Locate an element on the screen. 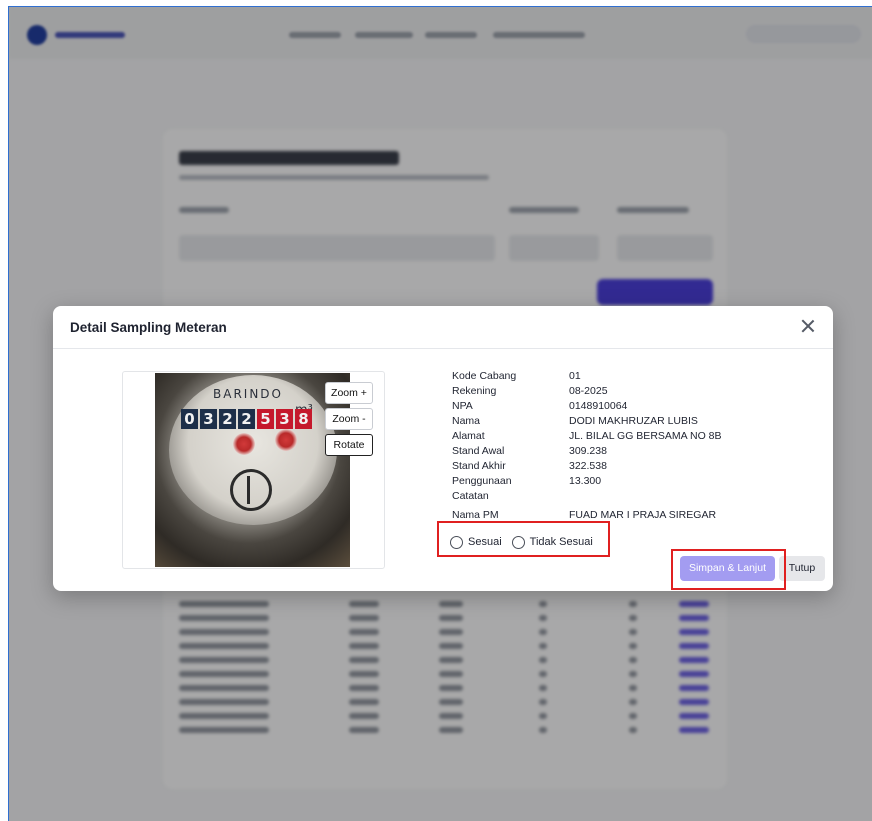 The height and width of the screenshot is (821, 872). modal-title: Detail Sampling Meteran is located at coordinates (148, 327).